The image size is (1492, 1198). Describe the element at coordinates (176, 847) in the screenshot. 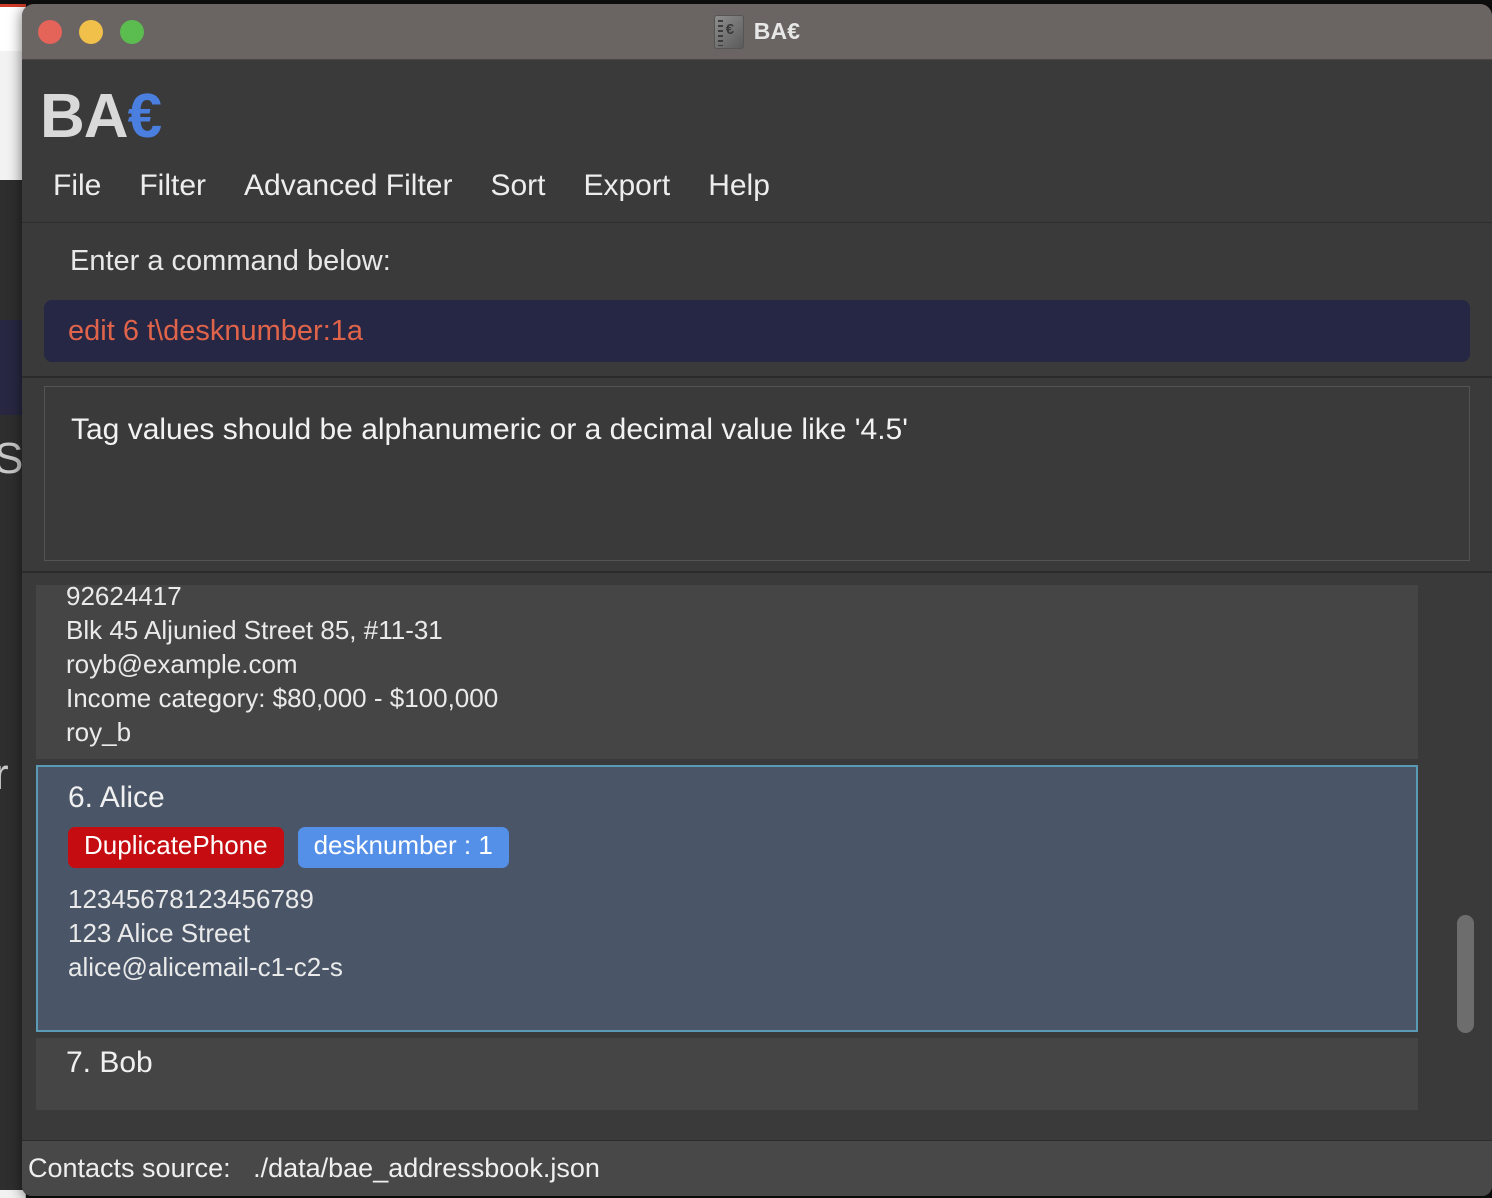

I see `status-badge-duplicate-phone: DuplicatePhone` at that location.